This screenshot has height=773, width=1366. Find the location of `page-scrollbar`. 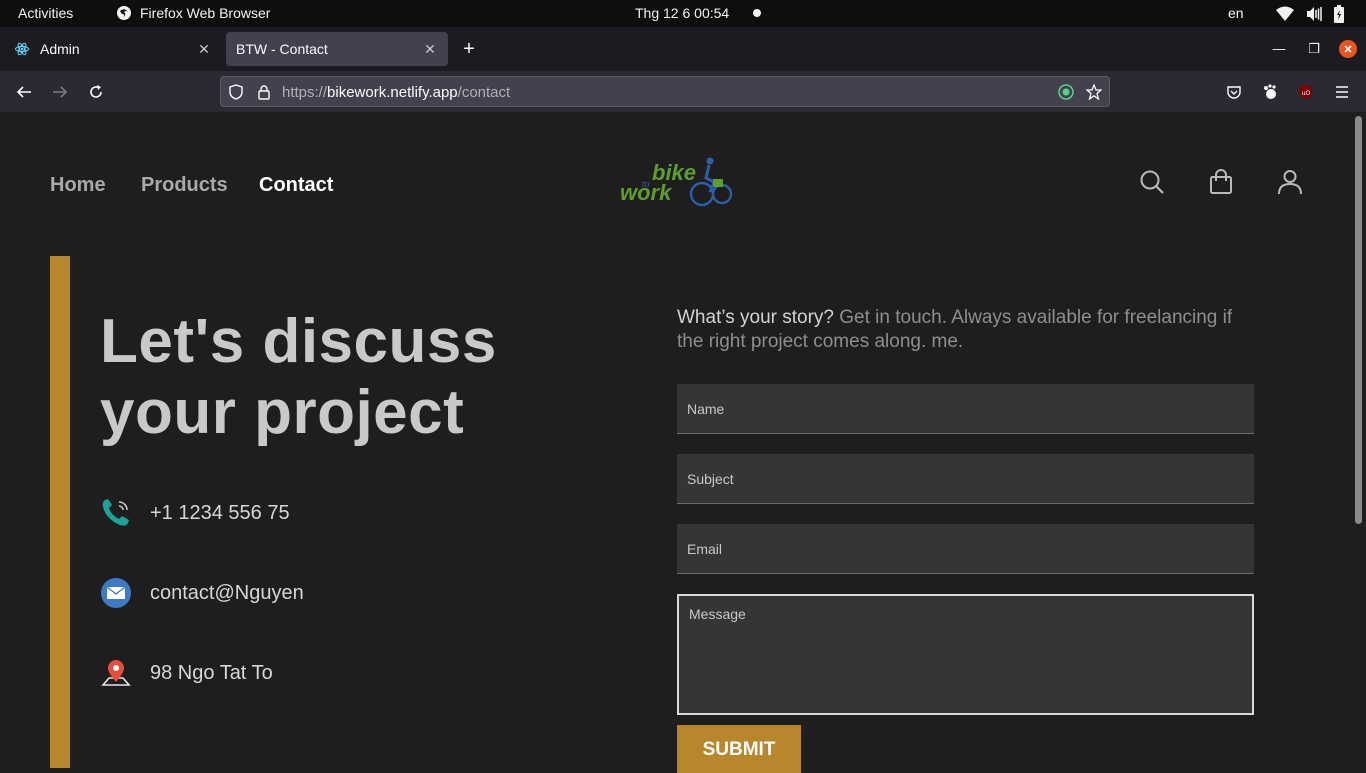

page-scrollbar is located at coordinates (1358, 320).